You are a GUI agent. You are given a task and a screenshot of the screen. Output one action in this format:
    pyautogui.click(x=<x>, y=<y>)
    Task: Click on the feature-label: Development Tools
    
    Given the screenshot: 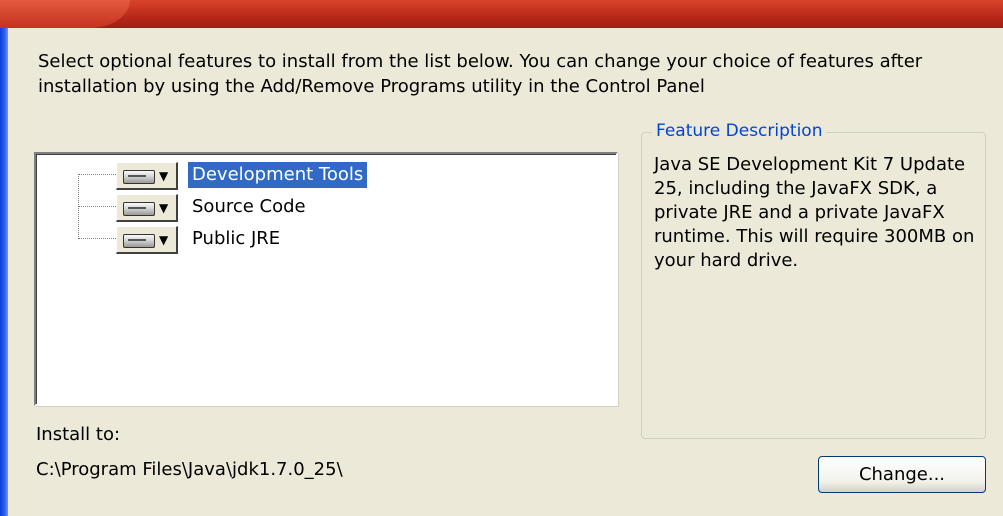 What is the action you would take?
    pyautogui.click(x=278, y=175)
    